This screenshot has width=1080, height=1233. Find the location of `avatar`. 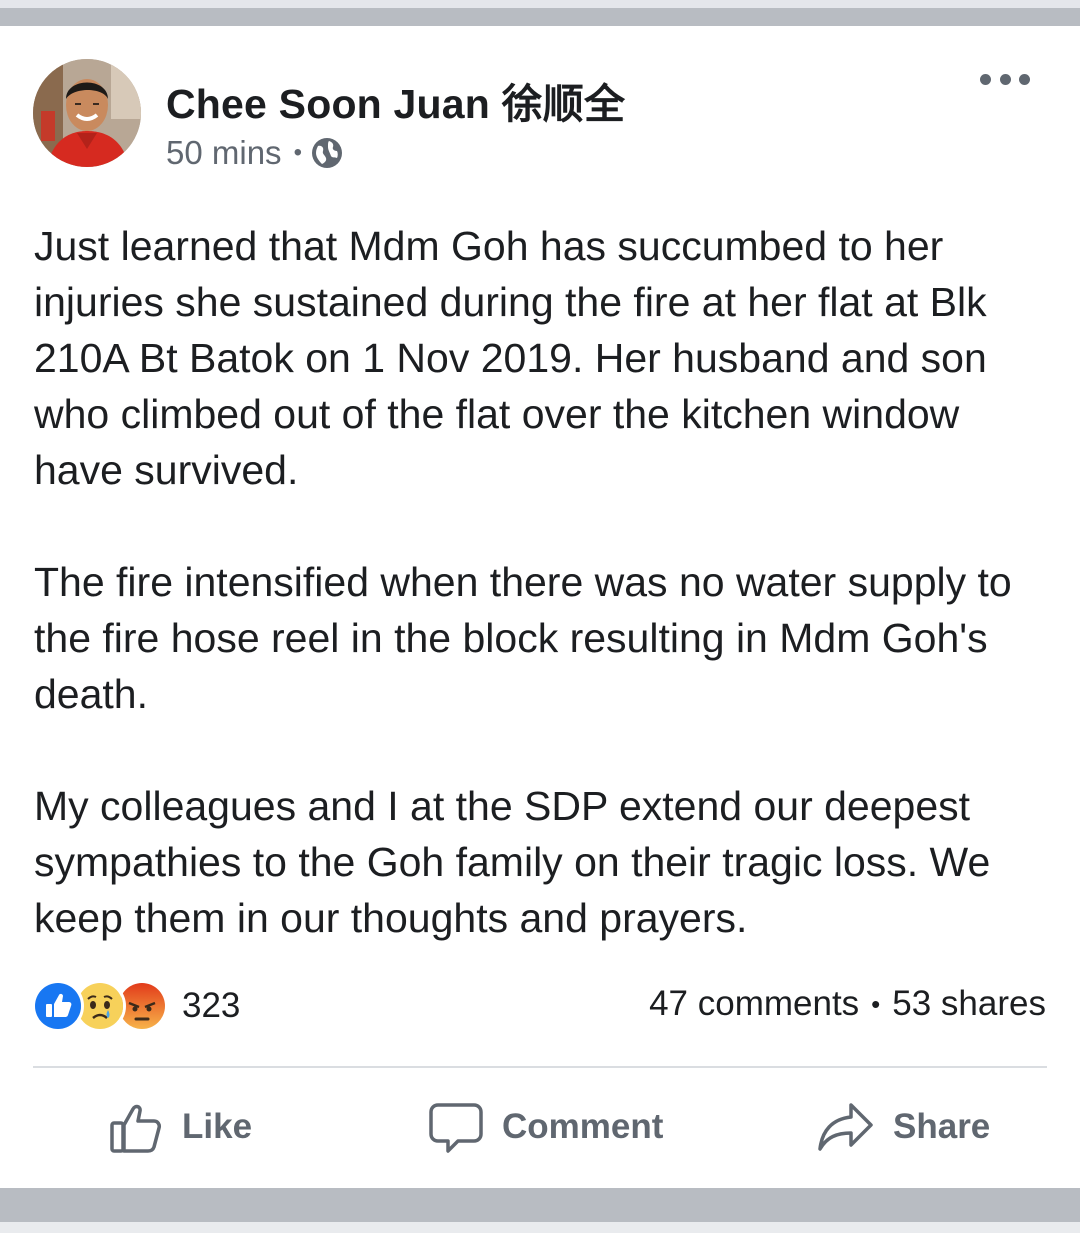

avatar is located at coordinates (87, 113).